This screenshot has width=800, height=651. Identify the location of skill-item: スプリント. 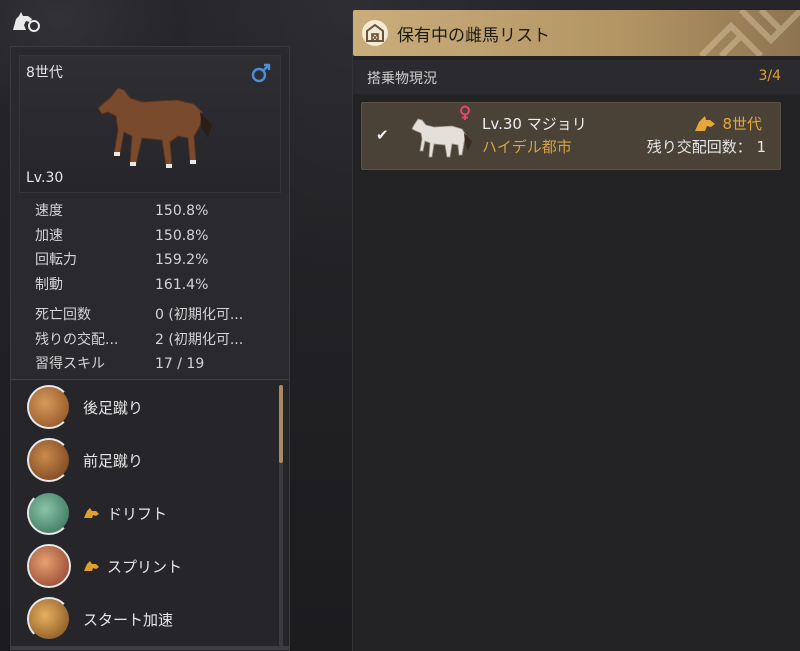
(104, 566).